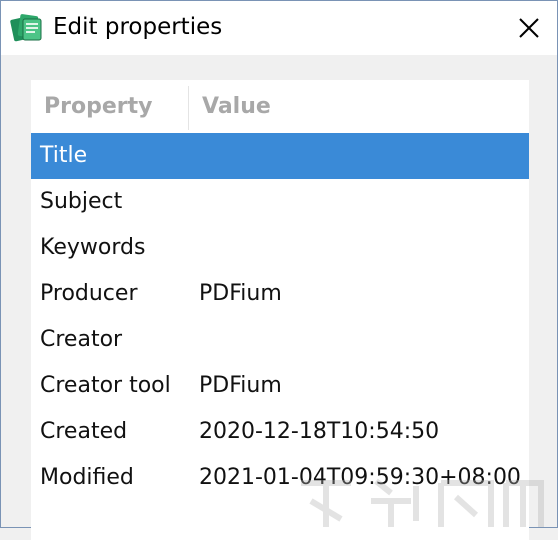  I want to click on table-row: Creator tool PDFium, so click(280, 386).